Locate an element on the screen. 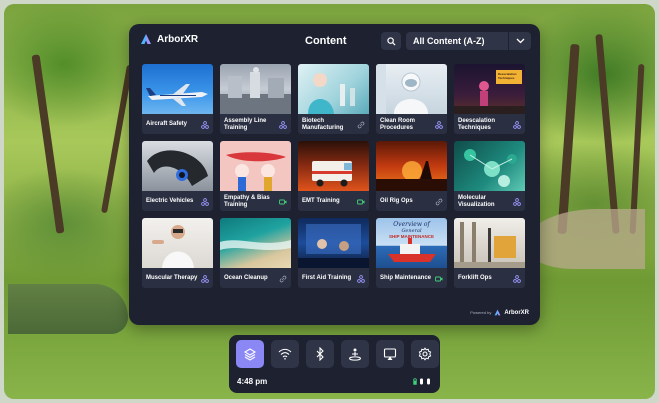  content-title: Muscular Therapy is located at coordinates (172, 278).